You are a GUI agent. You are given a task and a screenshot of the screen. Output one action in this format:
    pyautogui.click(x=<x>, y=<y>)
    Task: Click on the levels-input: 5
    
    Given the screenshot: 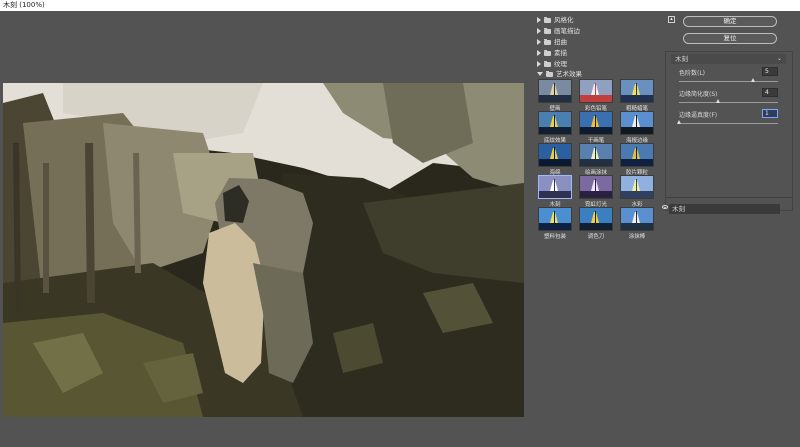 What is the action you would take?
    pyautogui.click(x=770, y=71)
    